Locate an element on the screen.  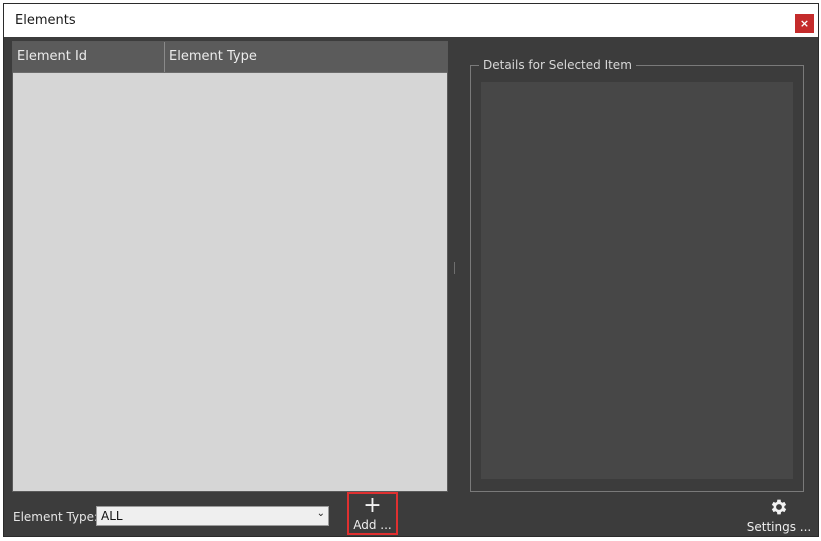
element-type-selected-value: ALL is located at coordinates (112, 516).